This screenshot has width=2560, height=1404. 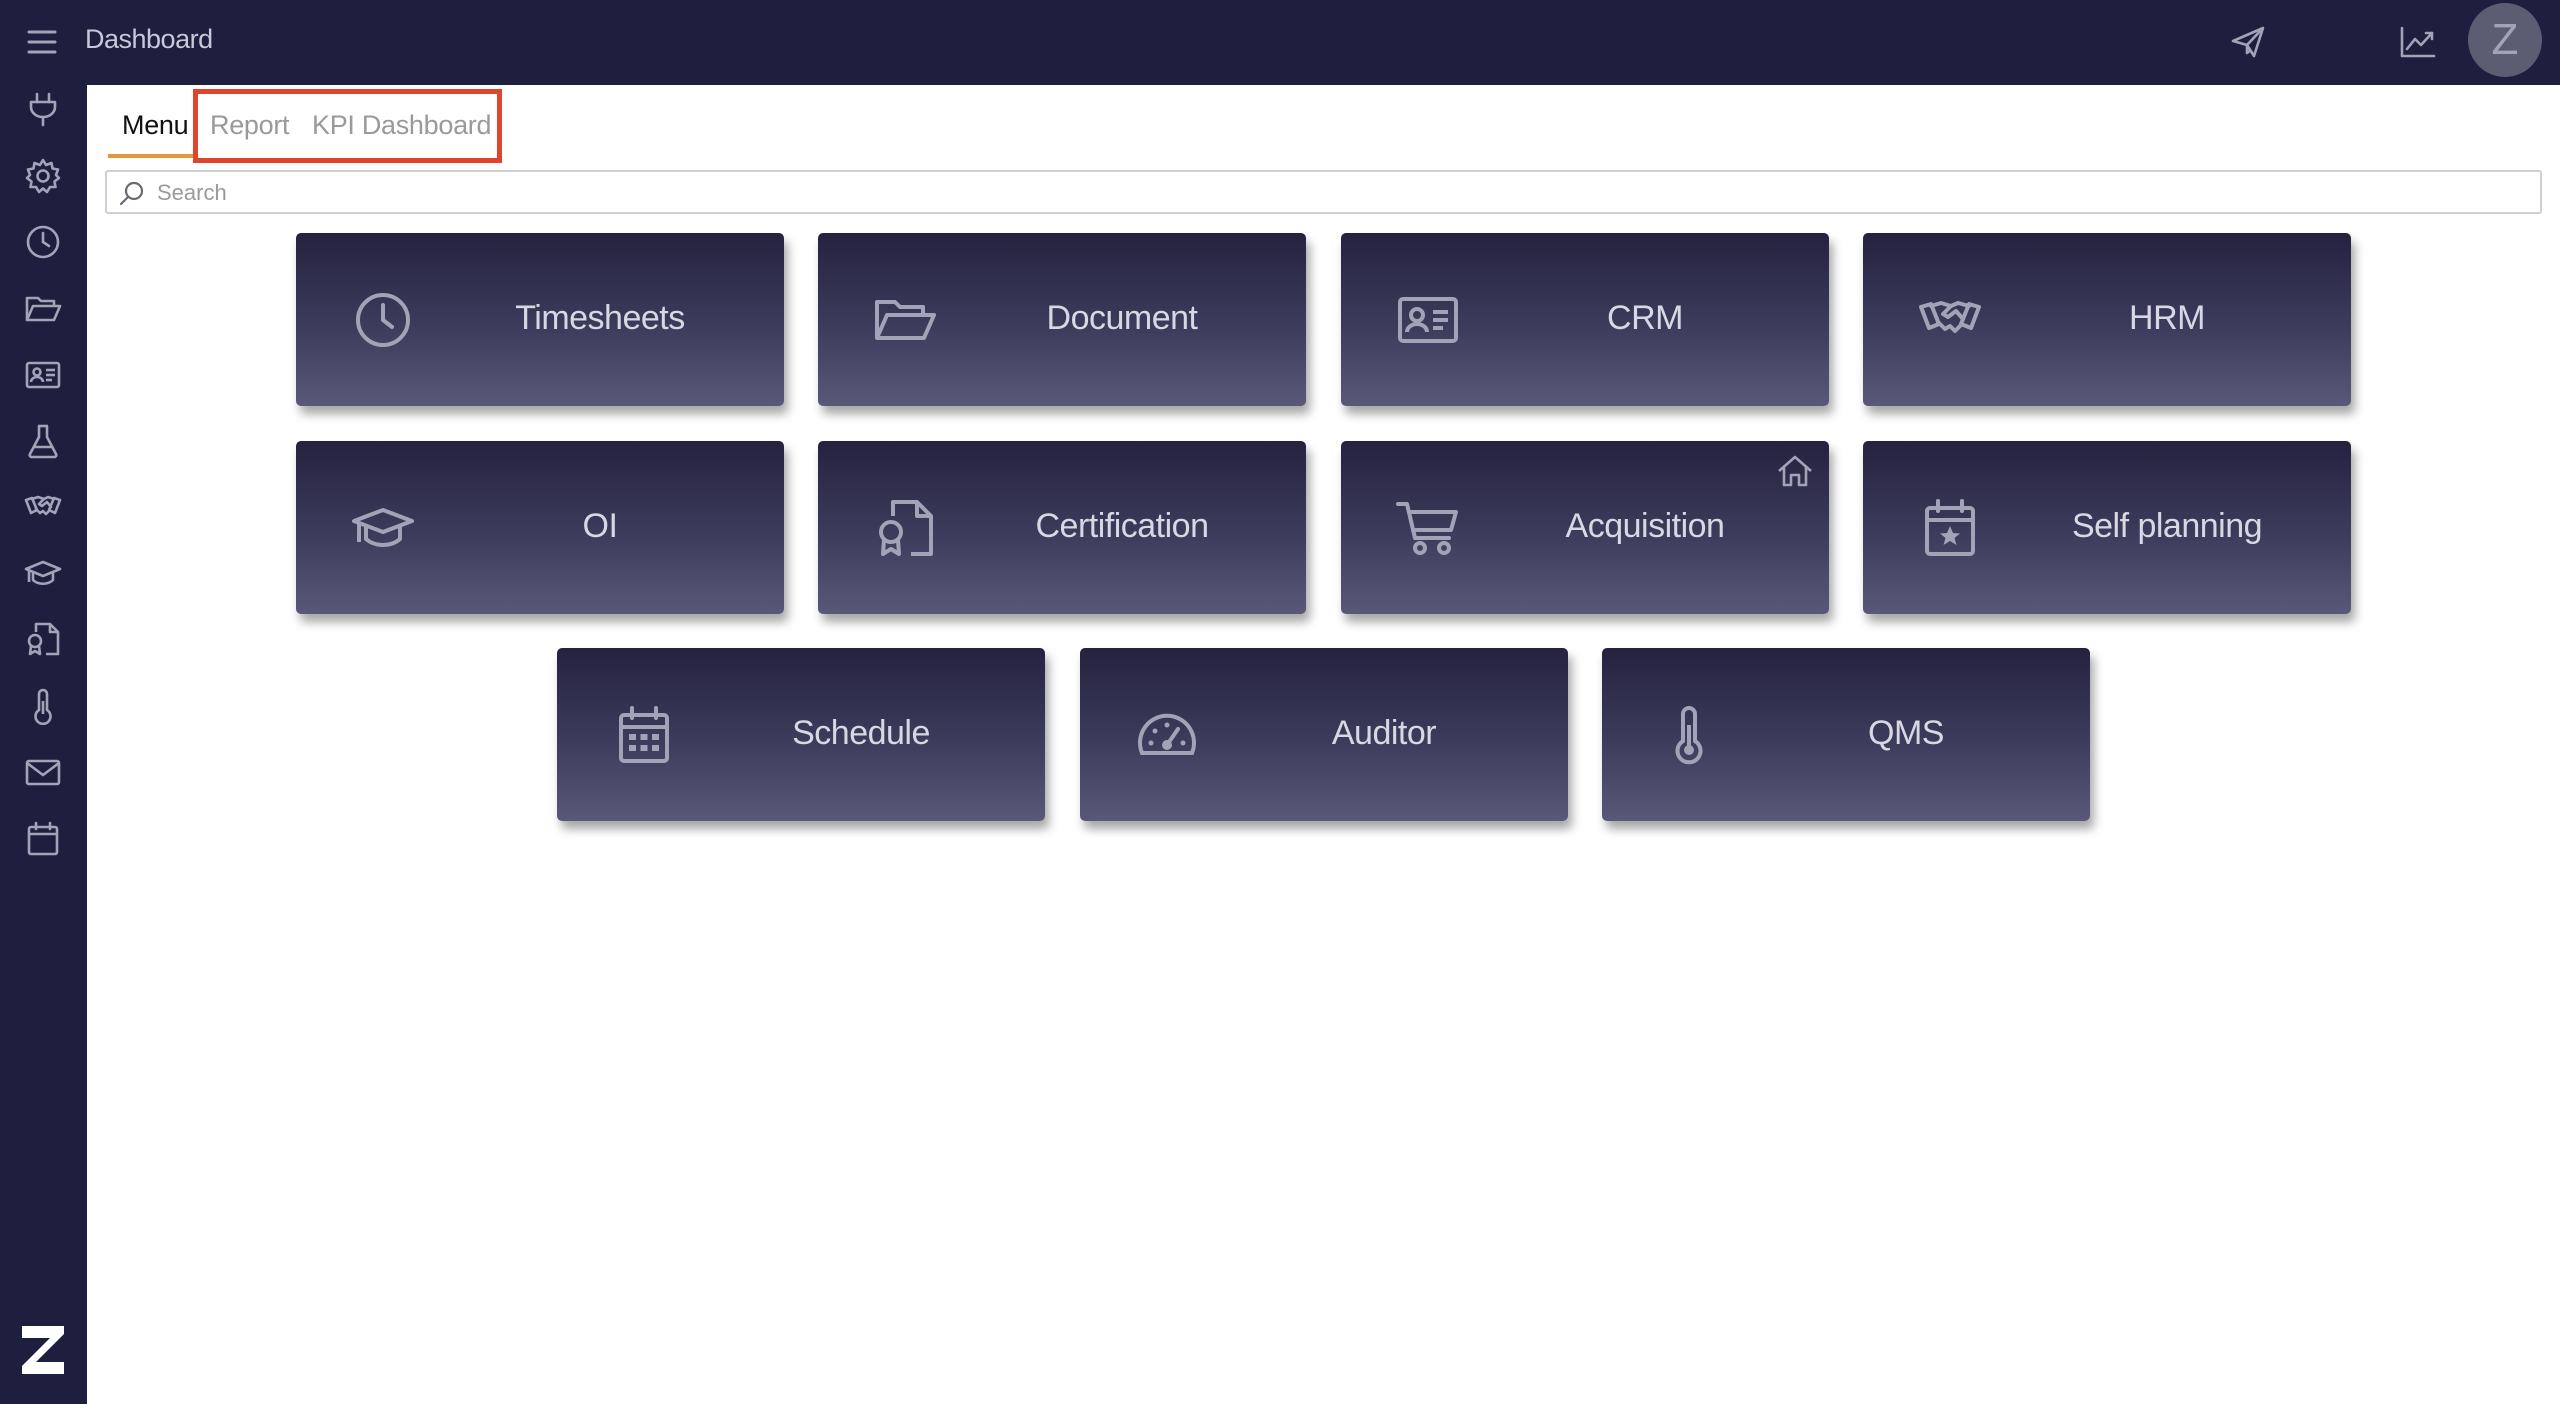 I want to click on search-bar, so click(x=1323, y=192).